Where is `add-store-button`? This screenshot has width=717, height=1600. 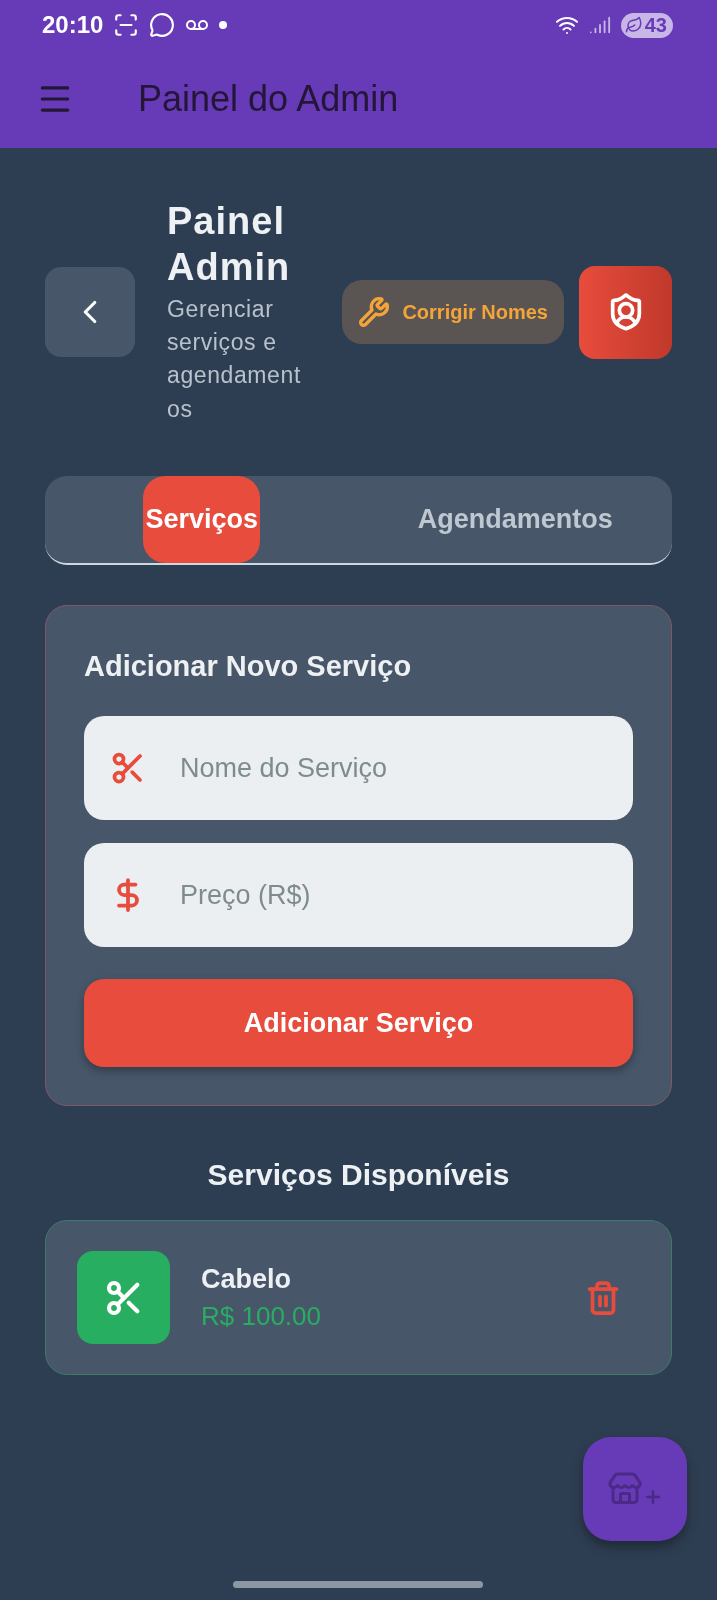 add-store-button is located at coordinates (635, 1489).